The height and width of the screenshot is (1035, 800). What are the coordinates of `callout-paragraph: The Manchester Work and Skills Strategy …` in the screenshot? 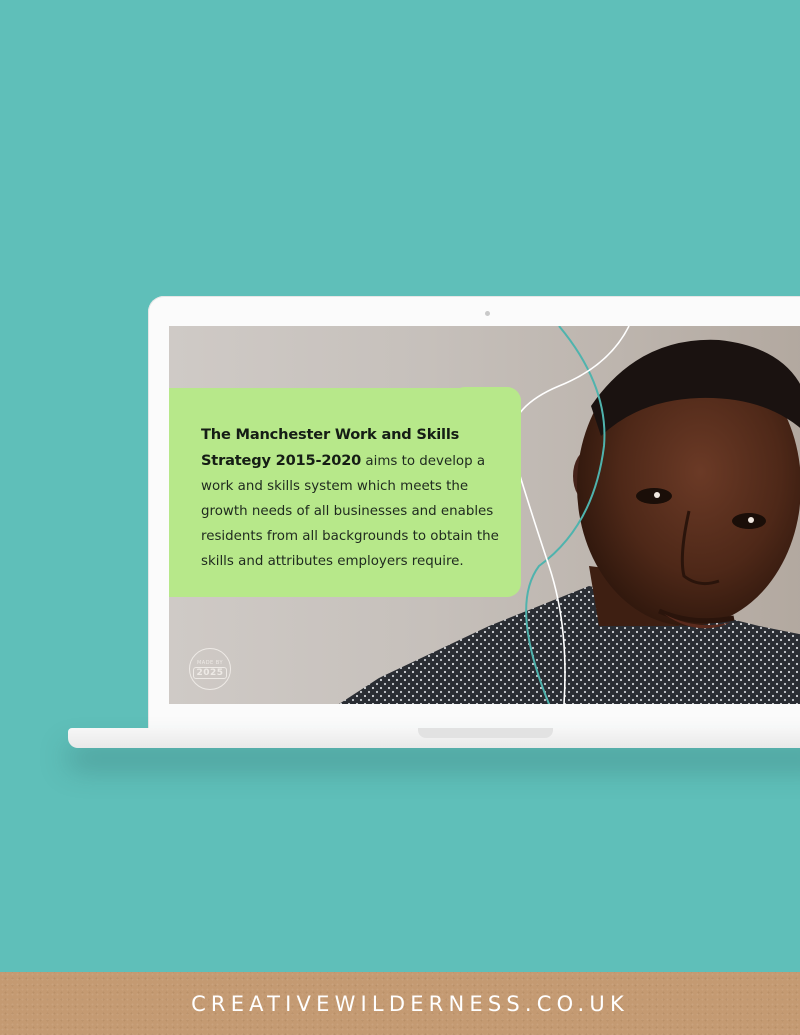 It's located at (351, 498).